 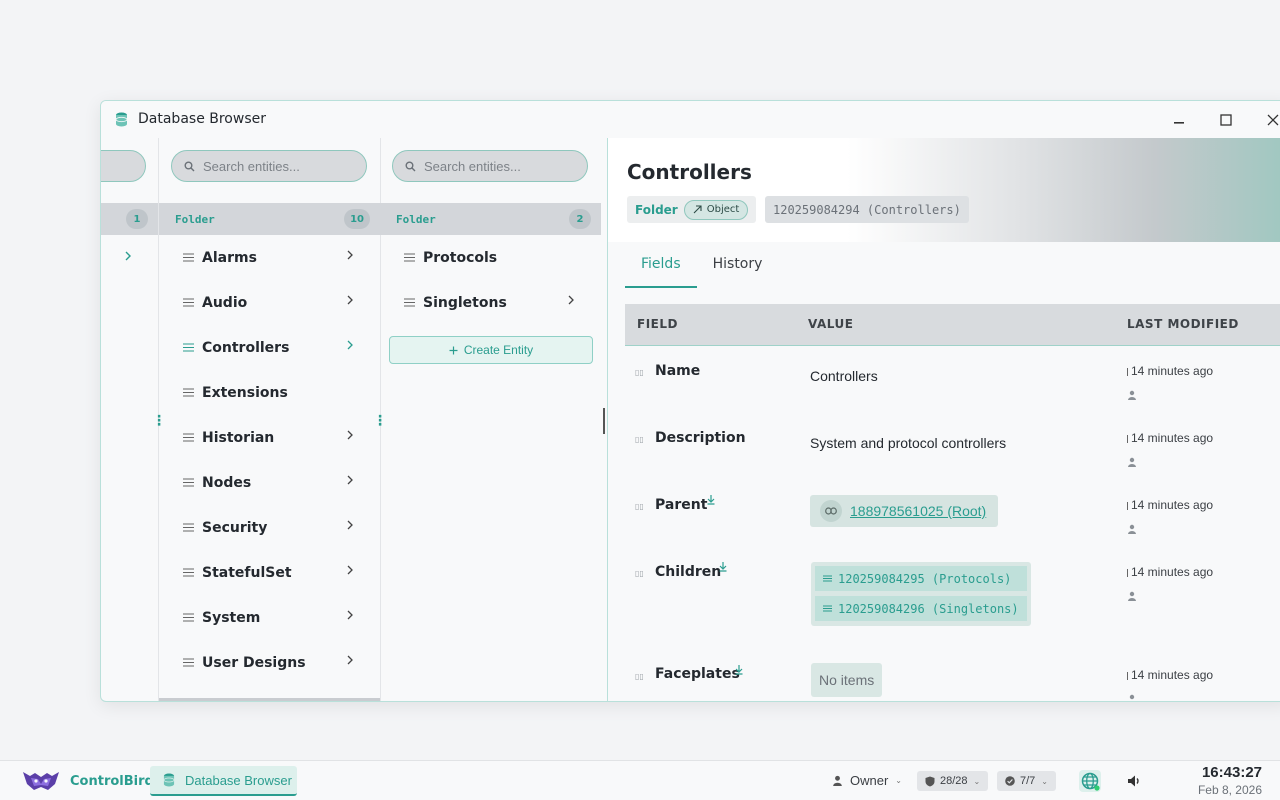 I want to click on security-status-button: 28/28 ⌄, so click(x=953, y=781).